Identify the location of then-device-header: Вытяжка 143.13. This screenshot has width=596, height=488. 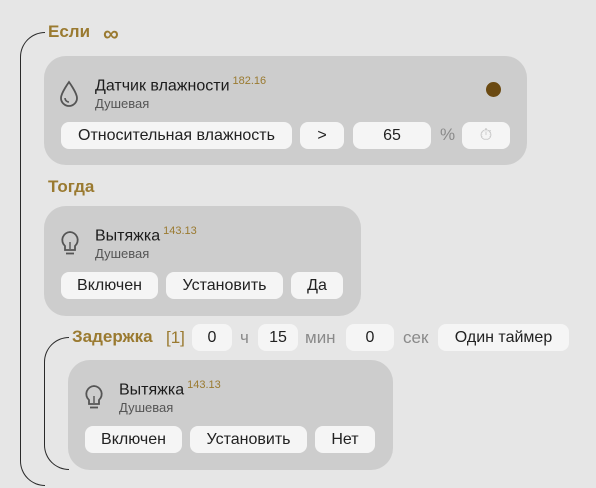
(146, 235).